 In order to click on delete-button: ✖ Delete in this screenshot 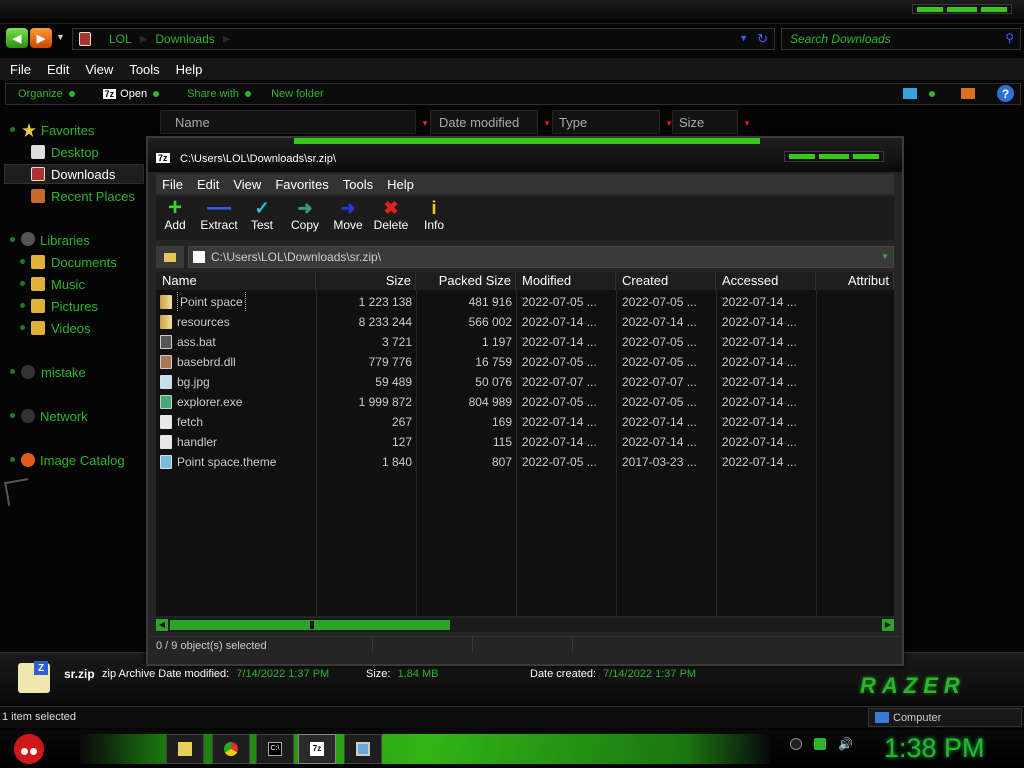, I will do `click(391, 218)`.